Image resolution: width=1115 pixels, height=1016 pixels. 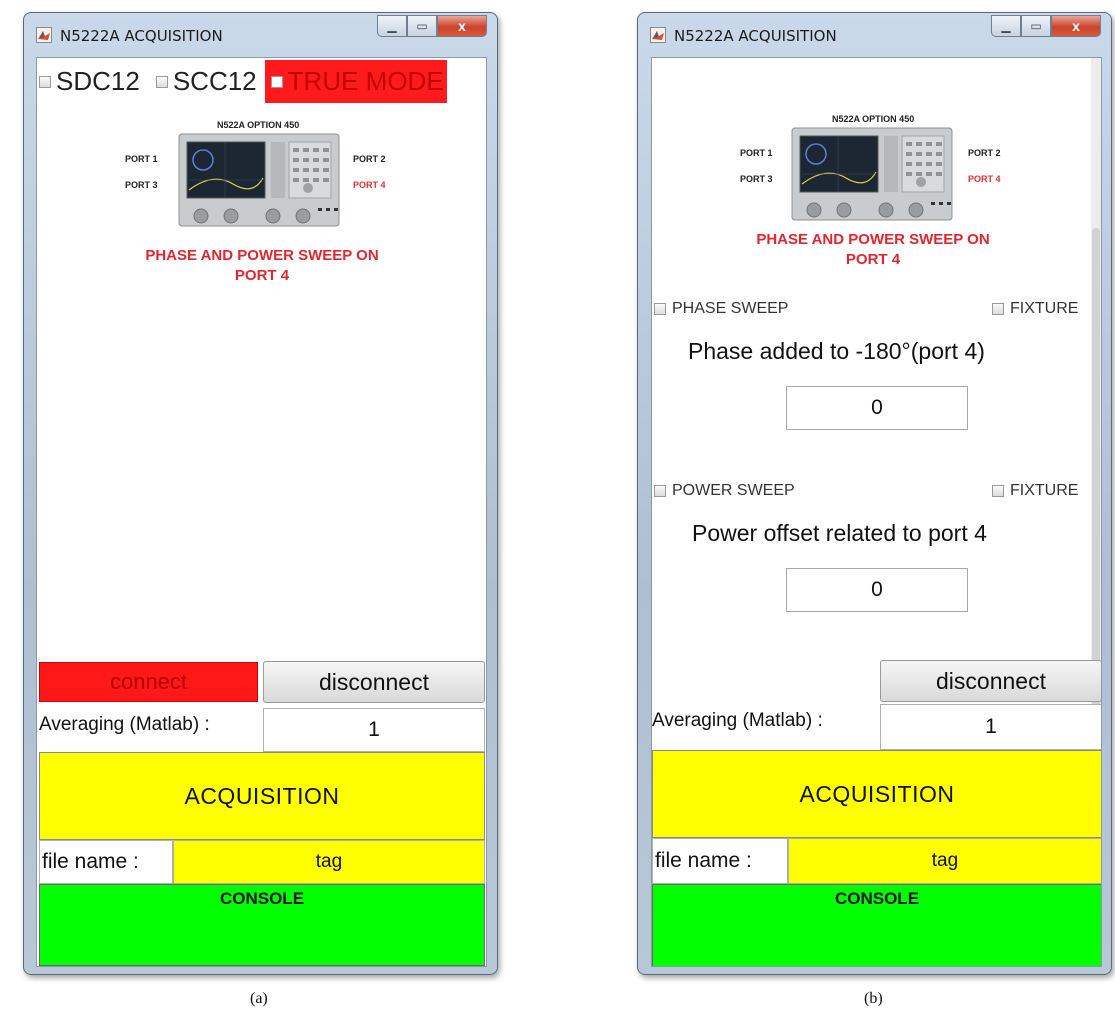 I want to click on figure-caption-b: (b), so click(x=873, y=998).